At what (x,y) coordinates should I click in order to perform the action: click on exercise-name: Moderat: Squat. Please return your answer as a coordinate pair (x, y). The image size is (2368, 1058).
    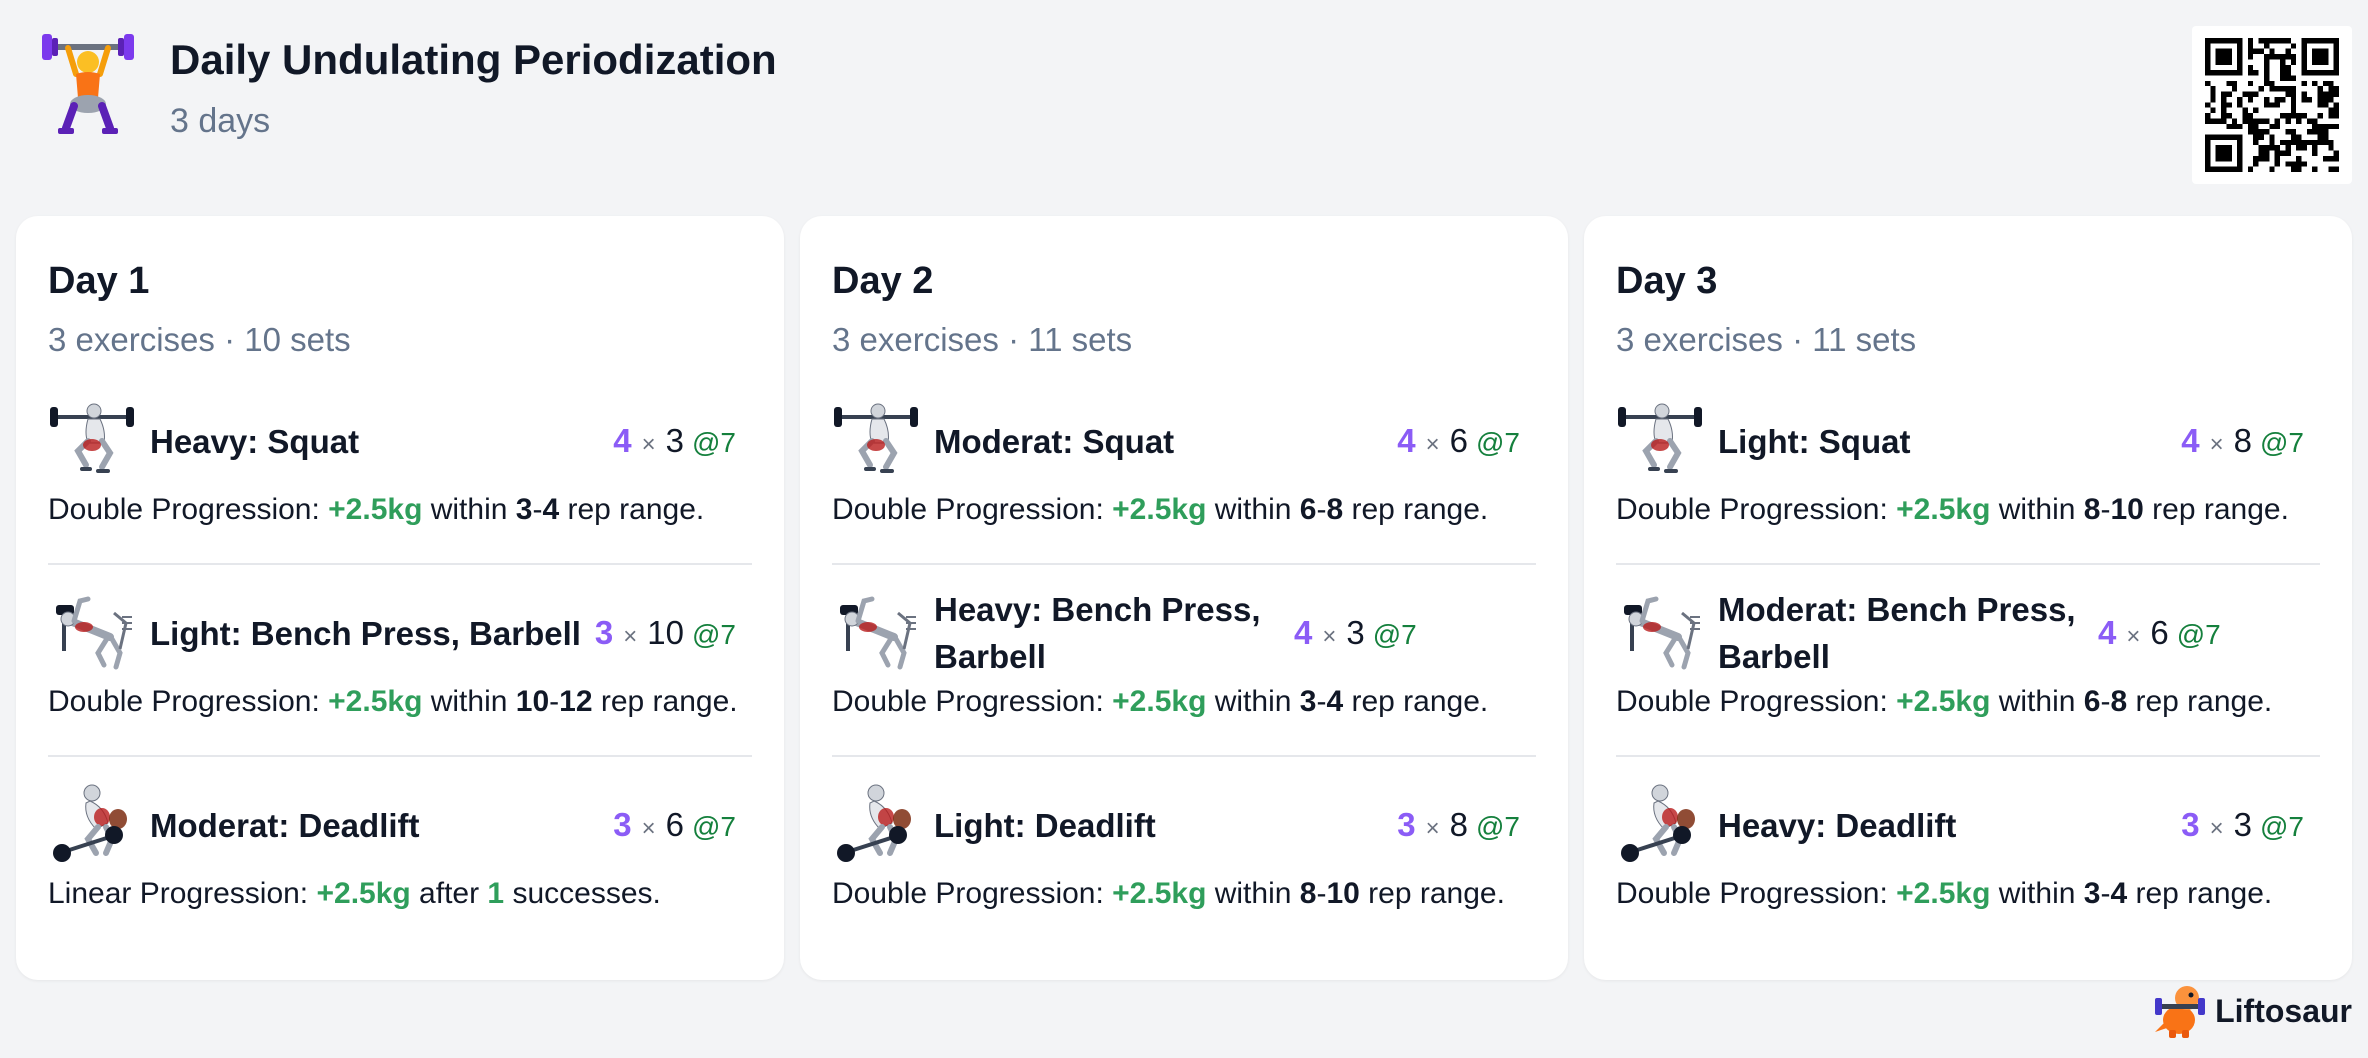
    Looking at the image, I should click on (1054, 441).